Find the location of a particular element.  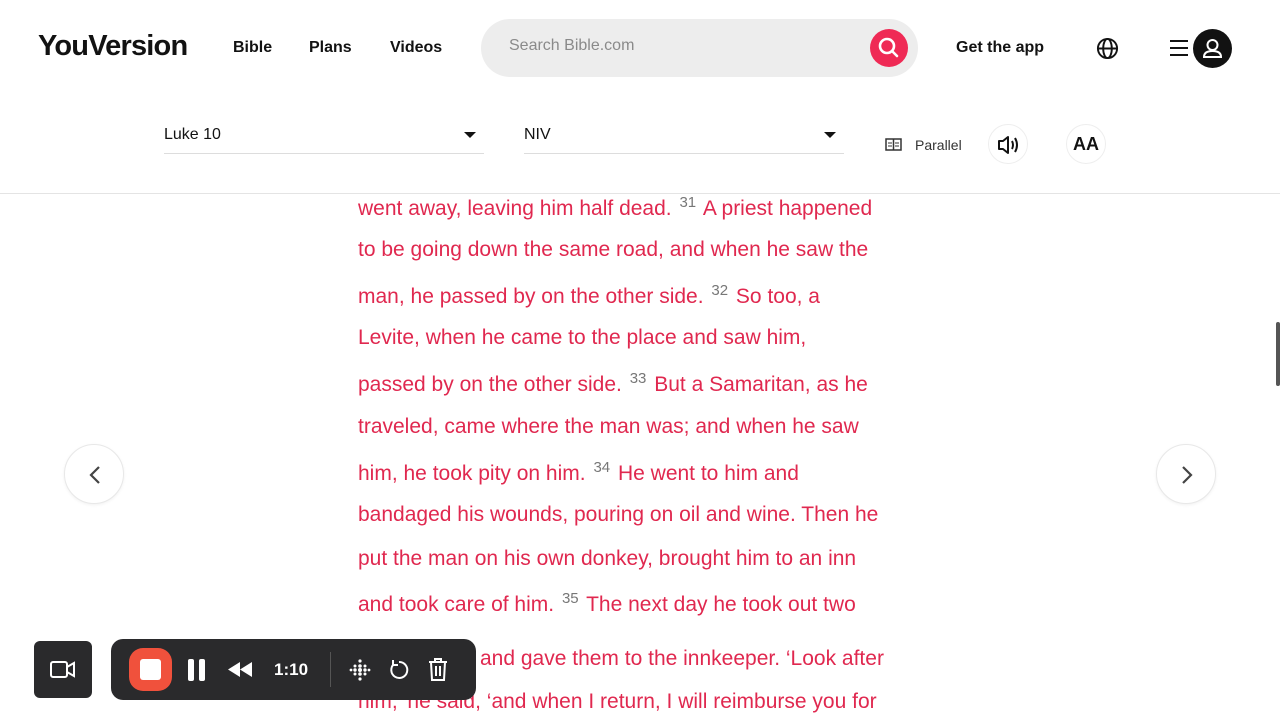

search-button is located at coordinates (889, 48).